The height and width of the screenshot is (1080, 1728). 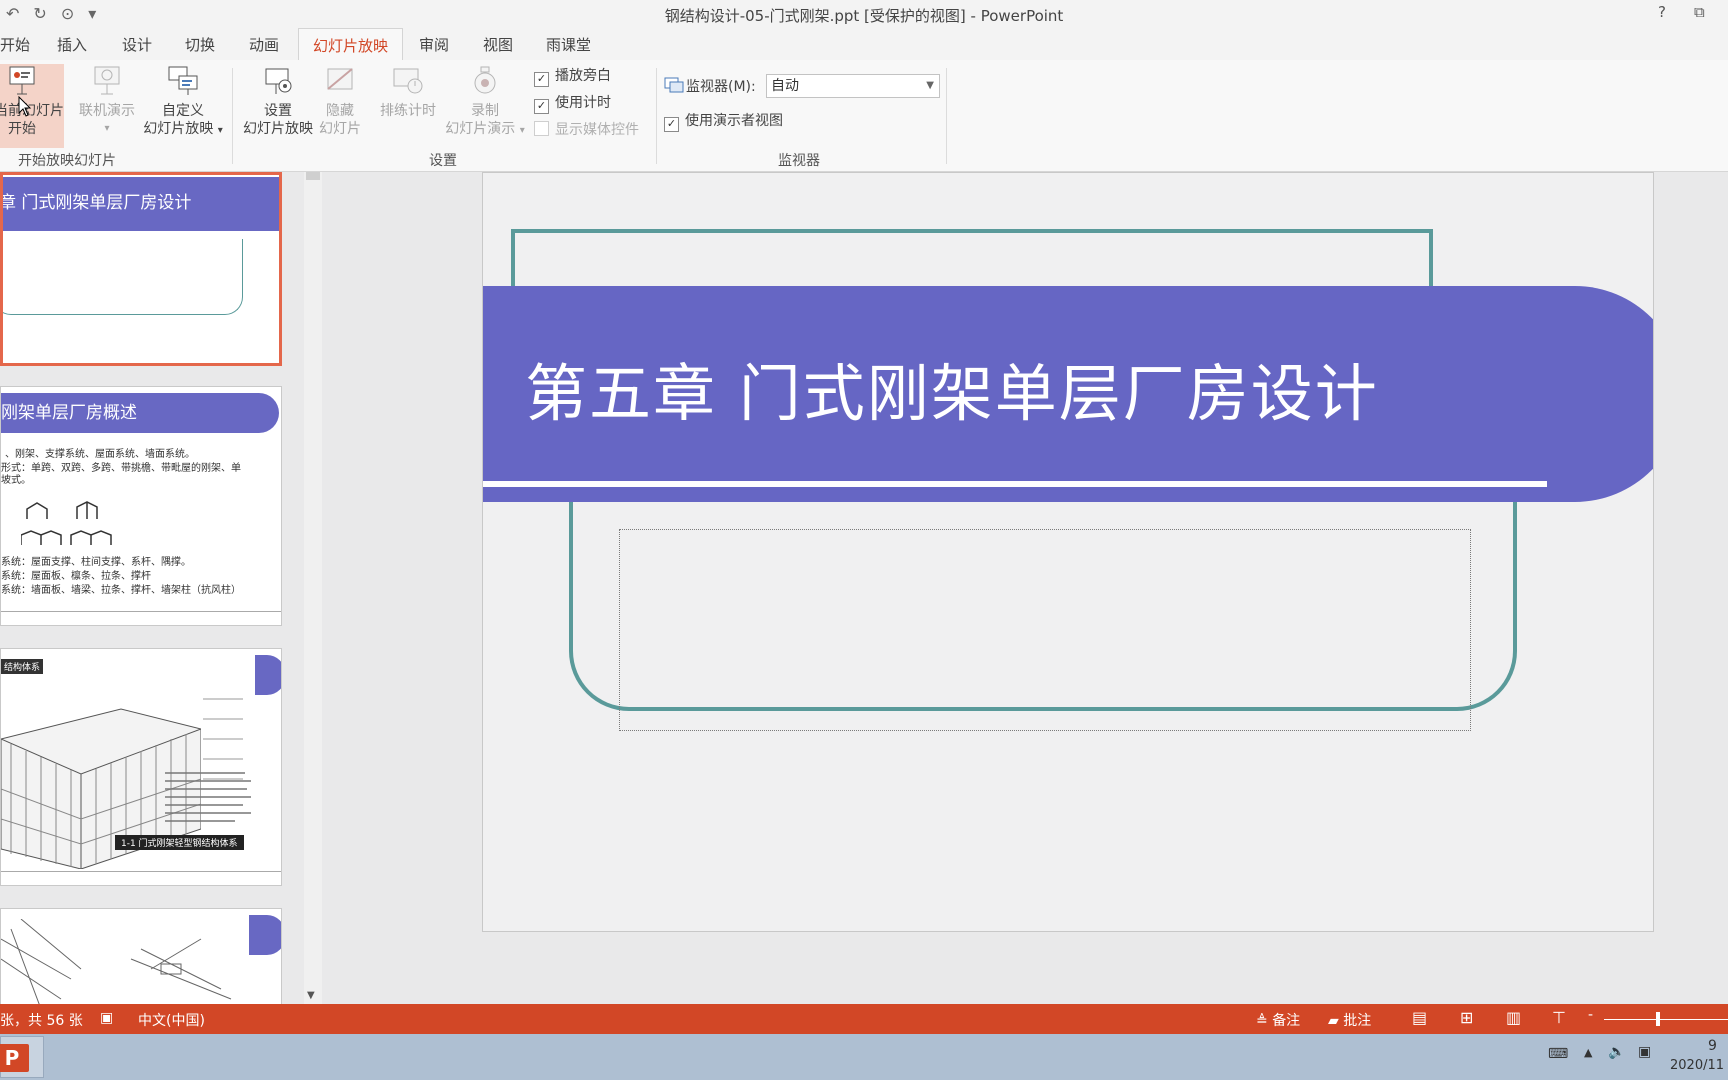 I want to click on comments-label: 批注, so click(x=1357, y=1021).